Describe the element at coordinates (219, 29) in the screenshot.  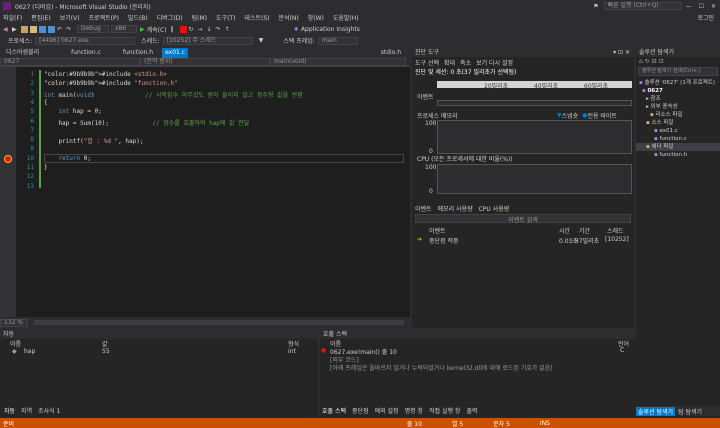
I see `step-over-icon: ↷` at that location.